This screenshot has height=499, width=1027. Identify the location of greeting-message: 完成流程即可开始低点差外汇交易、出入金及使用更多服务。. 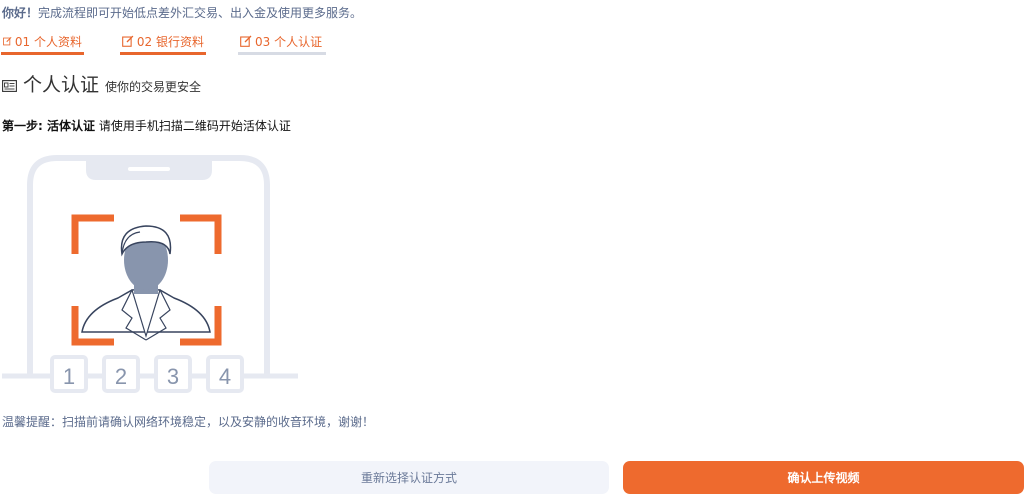
(200, 13).